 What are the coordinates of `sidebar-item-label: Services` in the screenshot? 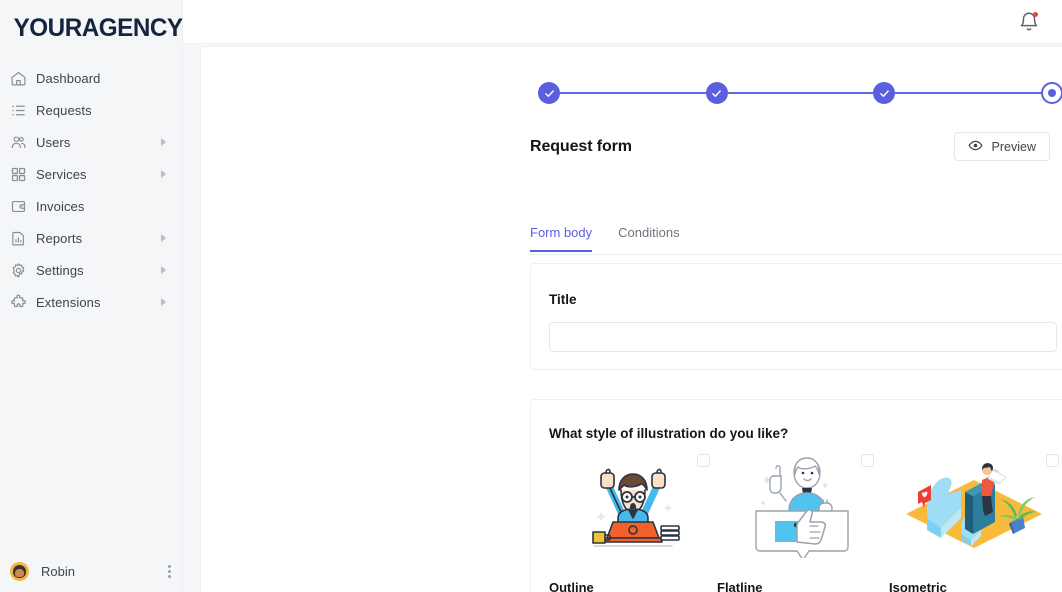 It's located at (61, 174).